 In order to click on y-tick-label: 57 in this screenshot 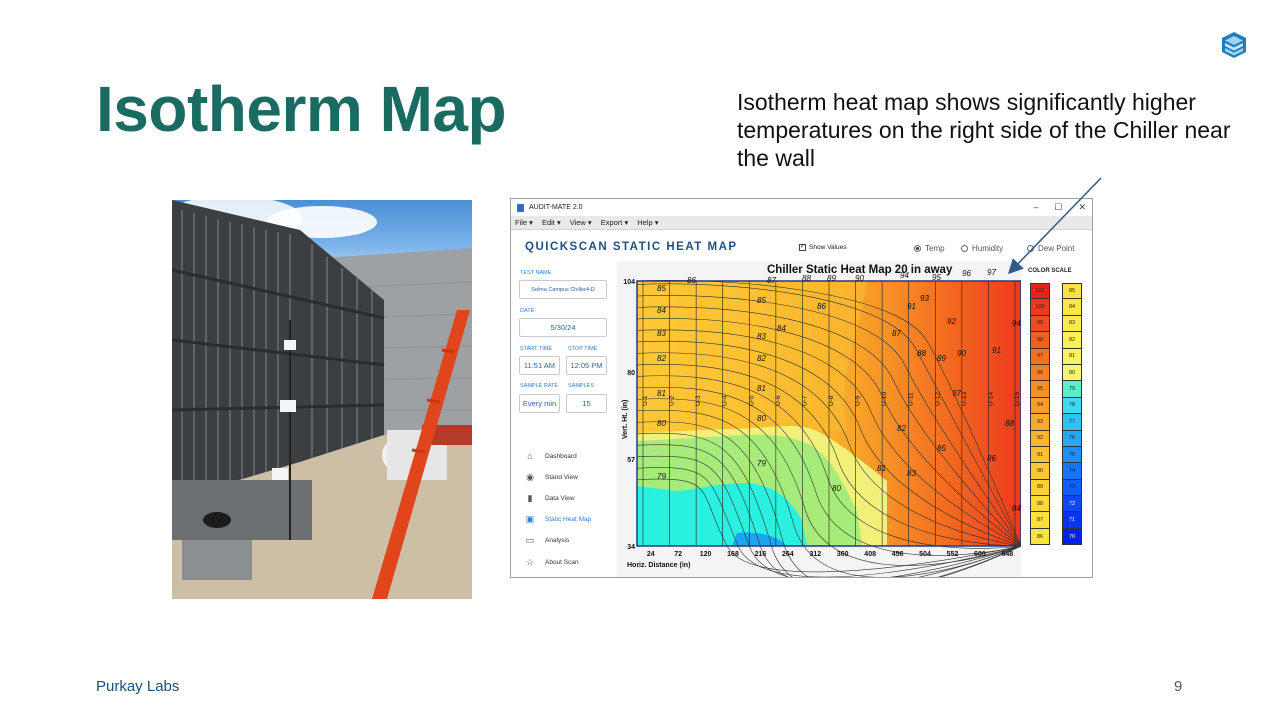, I will do `click(631, 460)`.